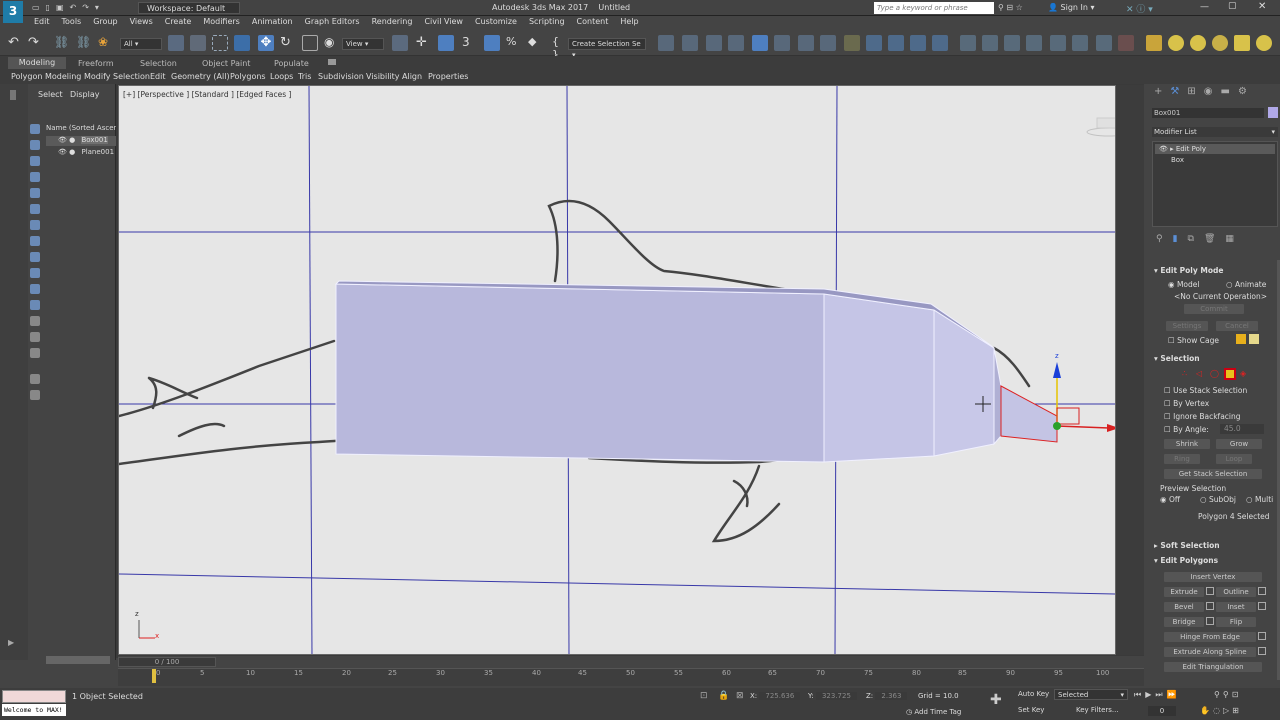 This screenshot has height=720, width=1280. What do you see at coordinates (46, 76) in the screenshot?
I see `ribbon-polygon-modeling: Polygon Modeling` at bounding box center [46, 76].